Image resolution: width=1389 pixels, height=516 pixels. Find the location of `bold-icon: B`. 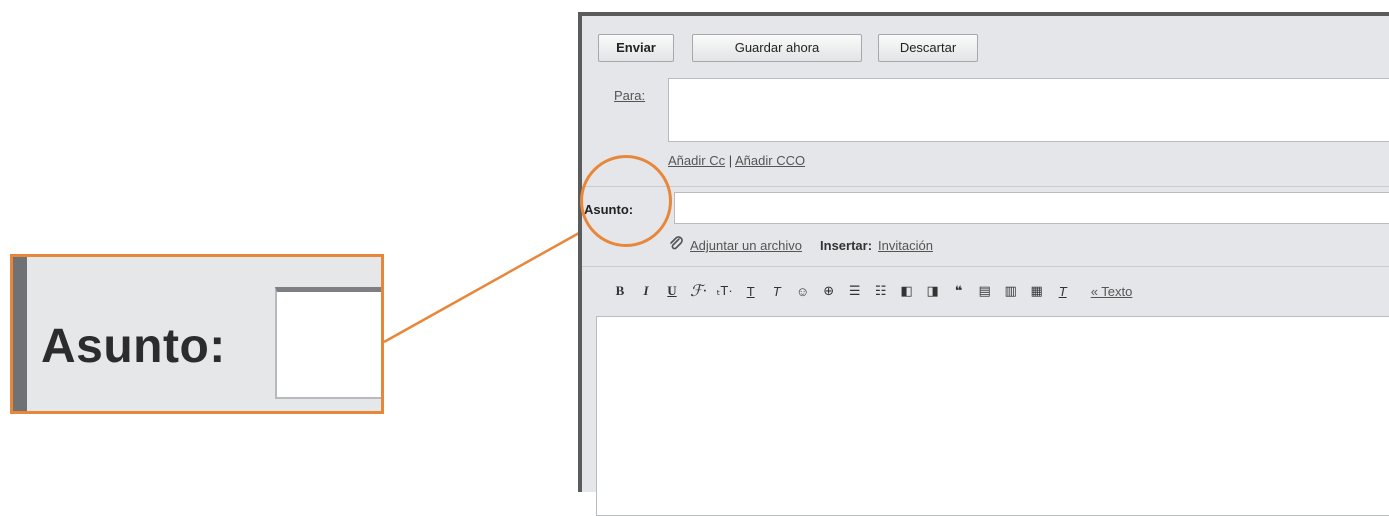

bold-icon: B is located at coordinates (620, 291).